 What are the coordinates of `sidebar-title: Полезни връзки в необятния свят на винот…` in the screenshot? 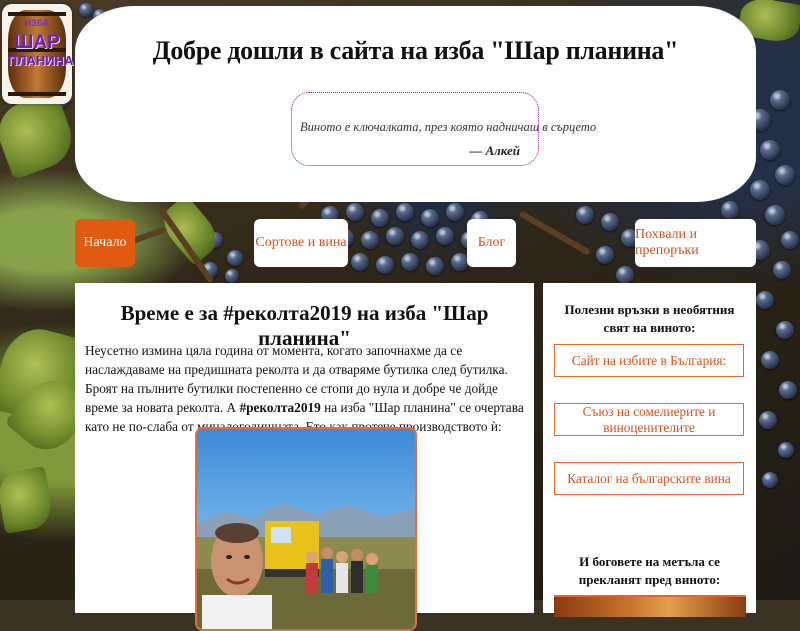 It's located at (649, 318).